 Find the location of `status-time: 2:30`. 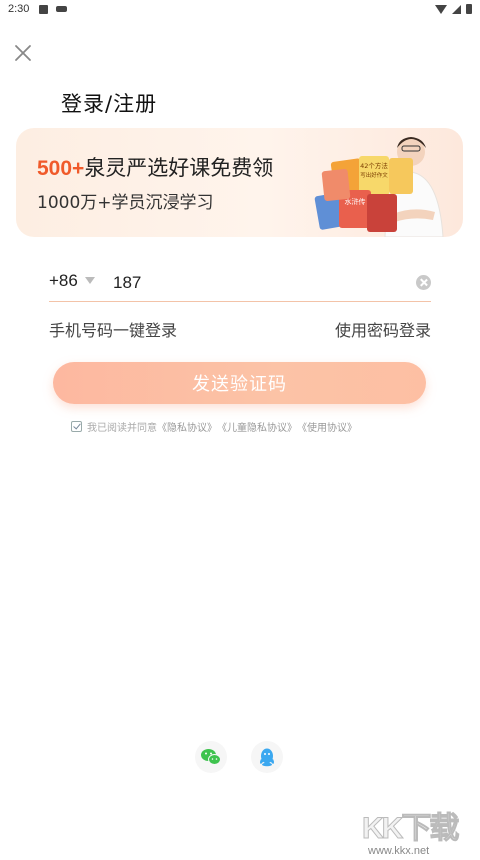

status-time: 2:30 is located at coordinates (19, 9).